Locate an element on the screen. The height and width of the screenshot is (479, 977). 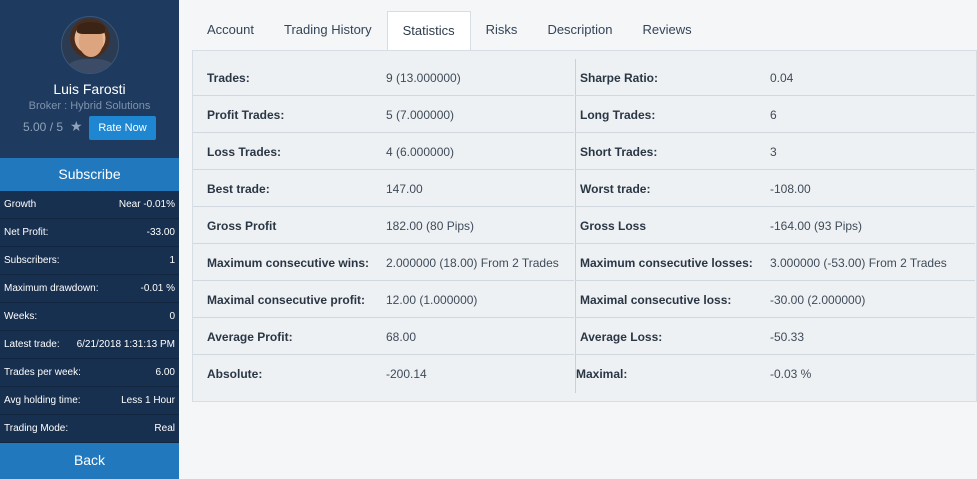
stat-label: Trades per week: is located at coordinates (42, 372).